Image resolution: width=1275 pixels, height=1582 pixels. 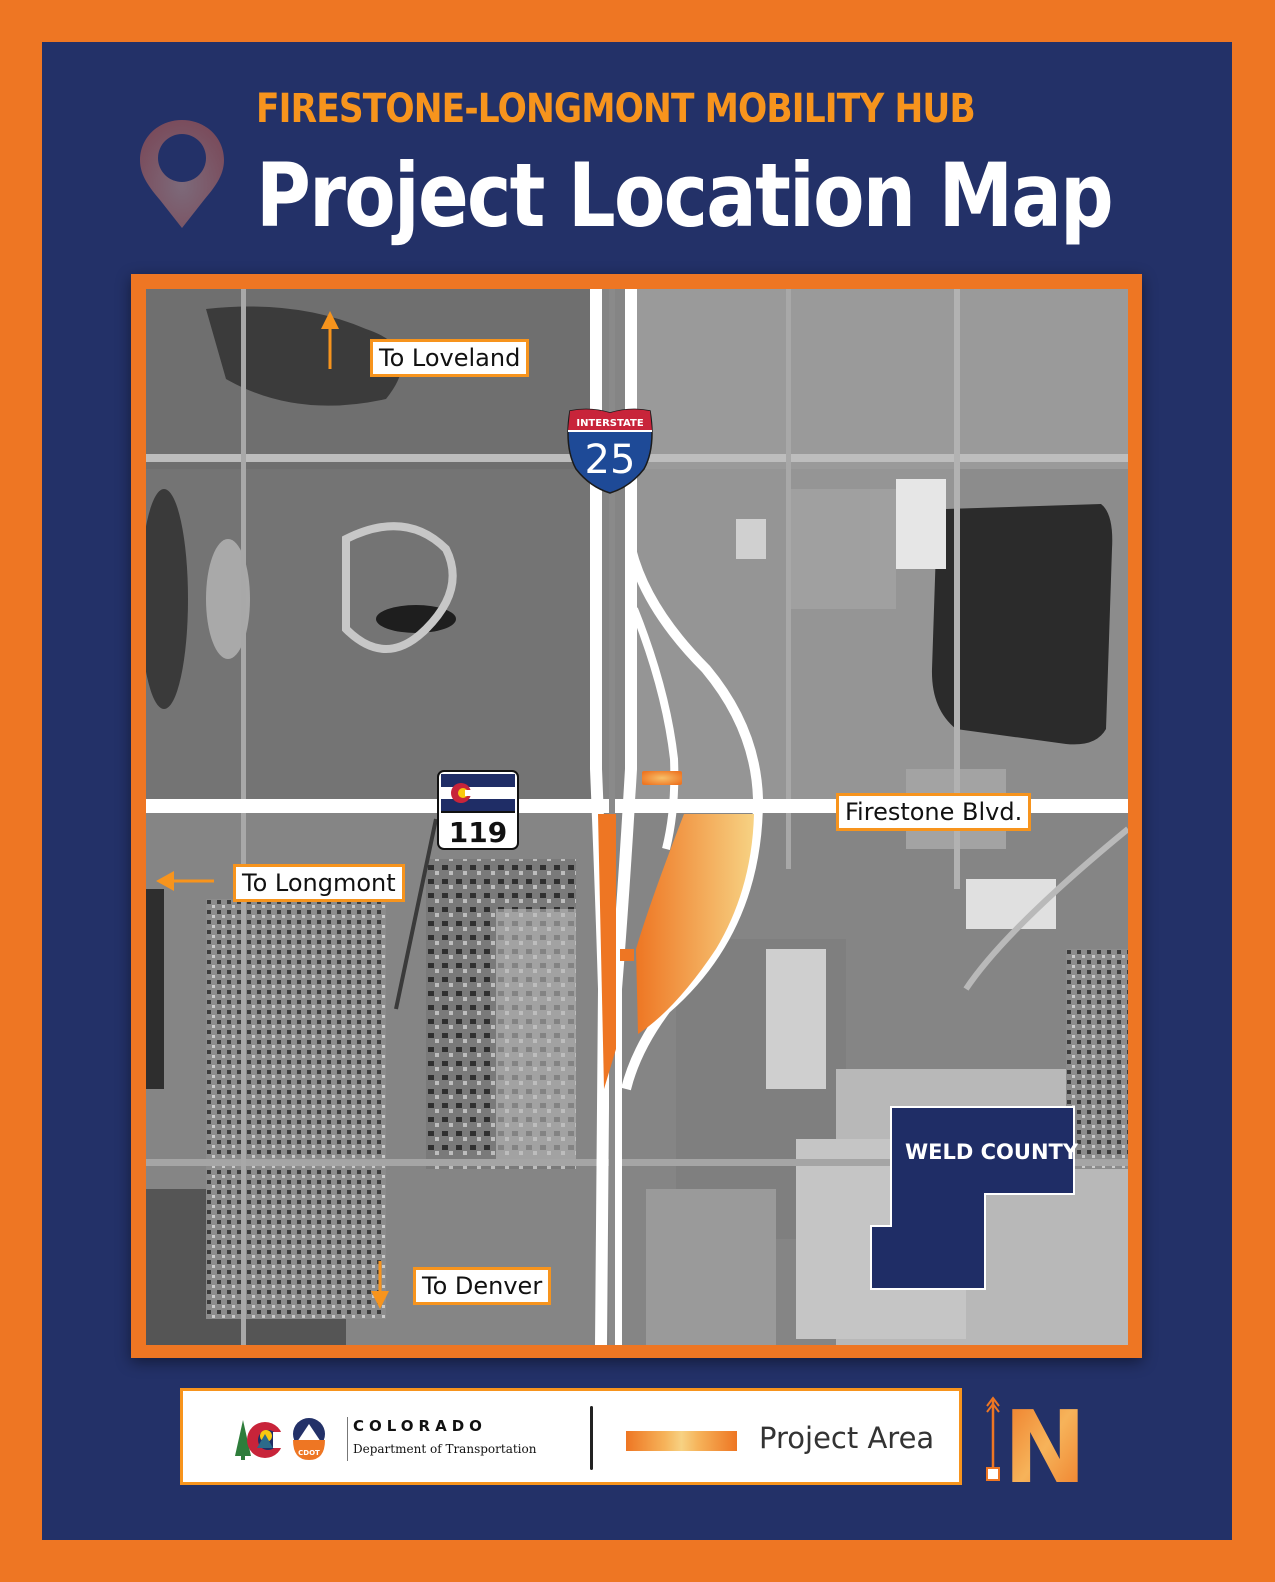 What do you see at coordinates (445, 1449) in the screenshot?
I see `agency-department: Department of Transportation` at bounding box center [445, 1449].